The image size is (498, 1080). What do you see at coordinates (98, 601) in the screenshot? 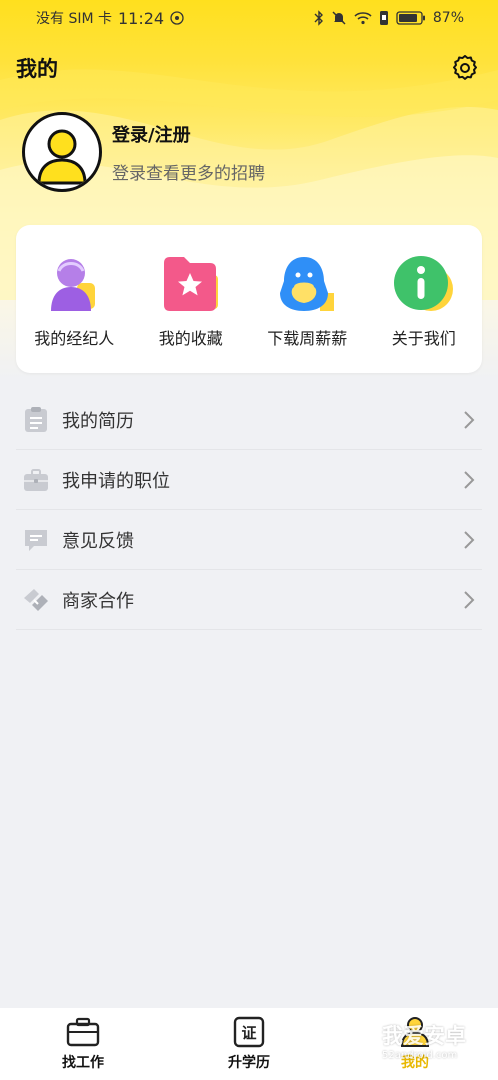
I see `menu-item-label: 商家合作` at bounding box center [98, 601].